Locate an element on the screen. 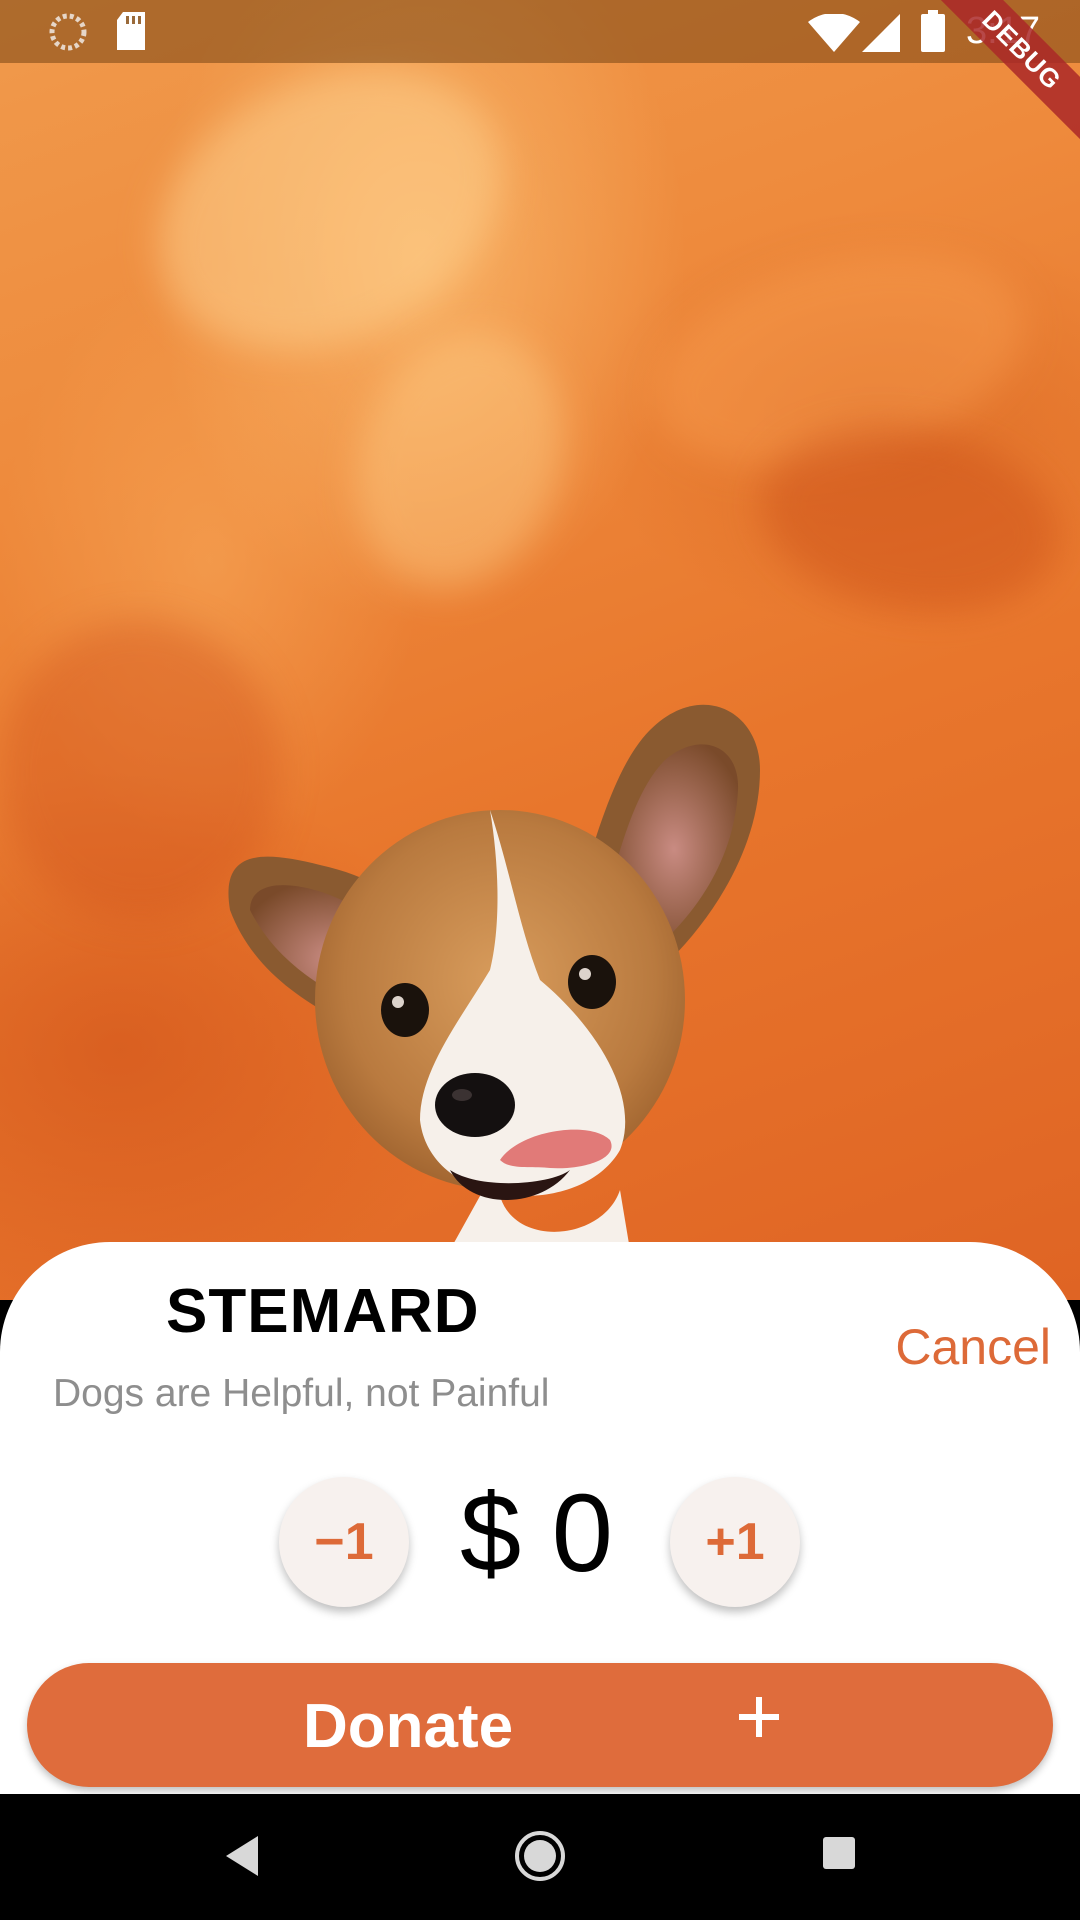  decrement-button: −1 is located at coordinates (344, 1542).